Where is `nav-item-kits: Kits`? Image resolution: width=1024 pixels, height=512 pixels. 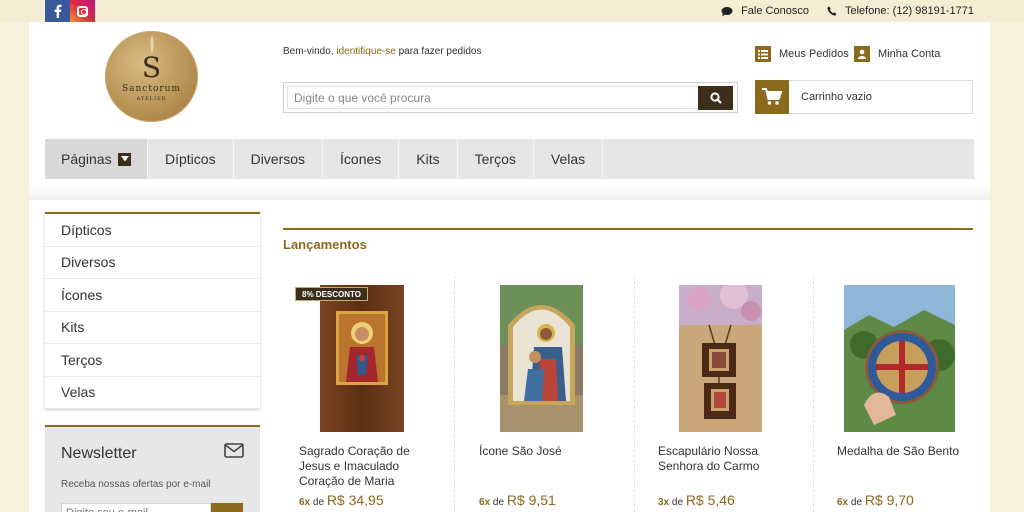
nav-item-kits: Kits is located at coordinates (428, 159).